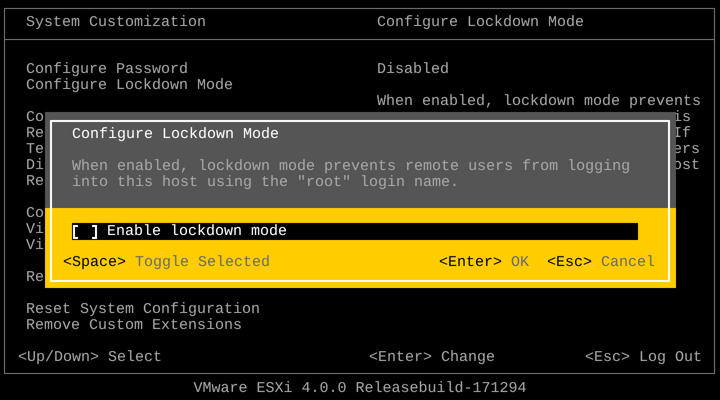 Image resolution: width=720 pixels, height=400 pixels. What do you see at coordinates (627, 263) in the screenshot?
I see `action-label: Cancel` at bounding box center [627, 263].